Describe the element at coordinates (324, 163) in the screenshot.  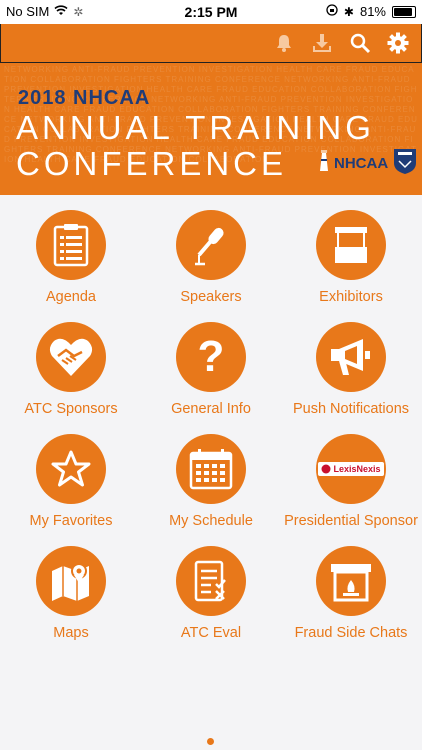
I see `lighthouse-icon` at that location.